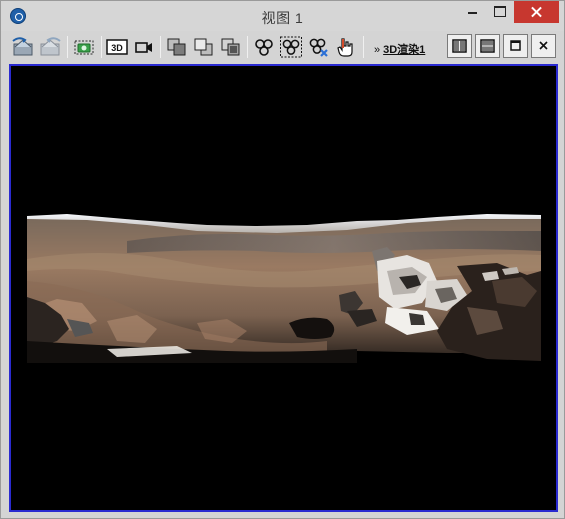 The width and height of the screenshot is (565, 519). What do you see at coordinates (404, 50) in the screenshot?
I see `3d-render-label: 3D渲染1` at bounding box center [404, 50].